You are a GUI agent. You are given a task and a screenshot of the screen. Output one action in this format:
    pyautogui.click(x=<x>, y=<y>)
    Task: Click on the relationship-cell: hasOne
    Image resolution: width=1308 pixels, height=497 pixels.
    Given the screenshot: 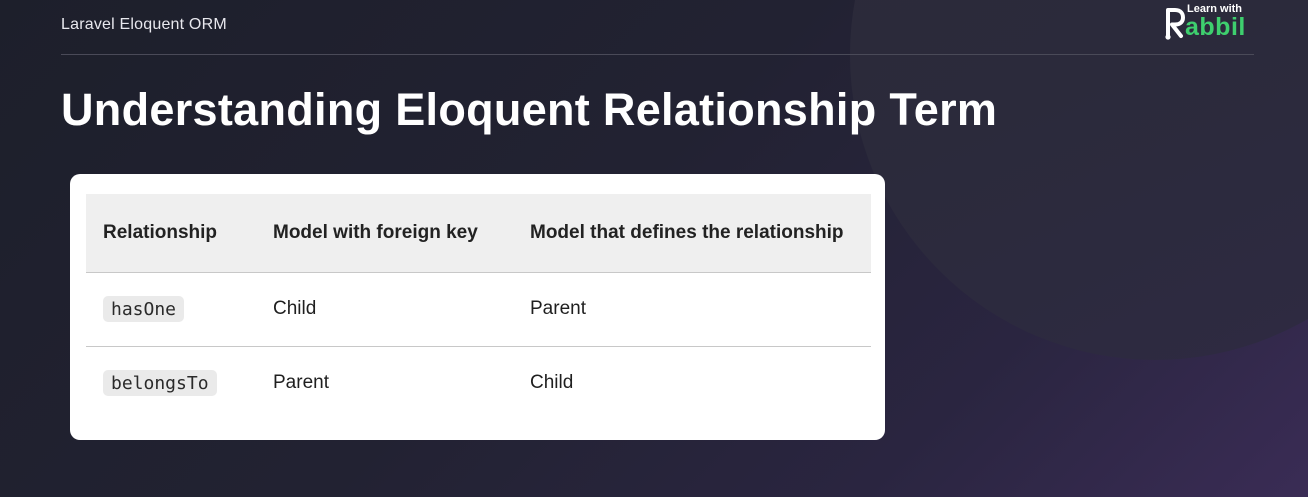 What is the action you would take?
    pyautogui.click(x=179, y=309)
    